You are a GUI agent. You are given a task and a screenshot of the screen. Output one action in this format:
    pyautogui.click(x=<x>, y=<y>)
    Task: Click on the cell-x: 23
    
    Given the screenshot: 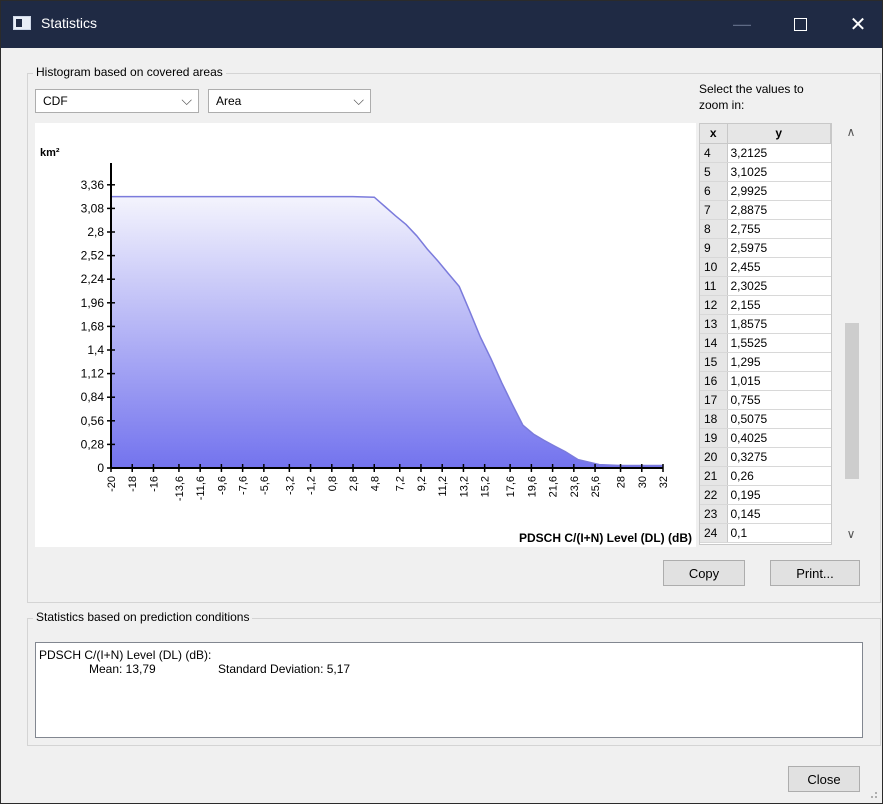 What is the action you would take?
    pyautogui.click(x=714, y=514)
    